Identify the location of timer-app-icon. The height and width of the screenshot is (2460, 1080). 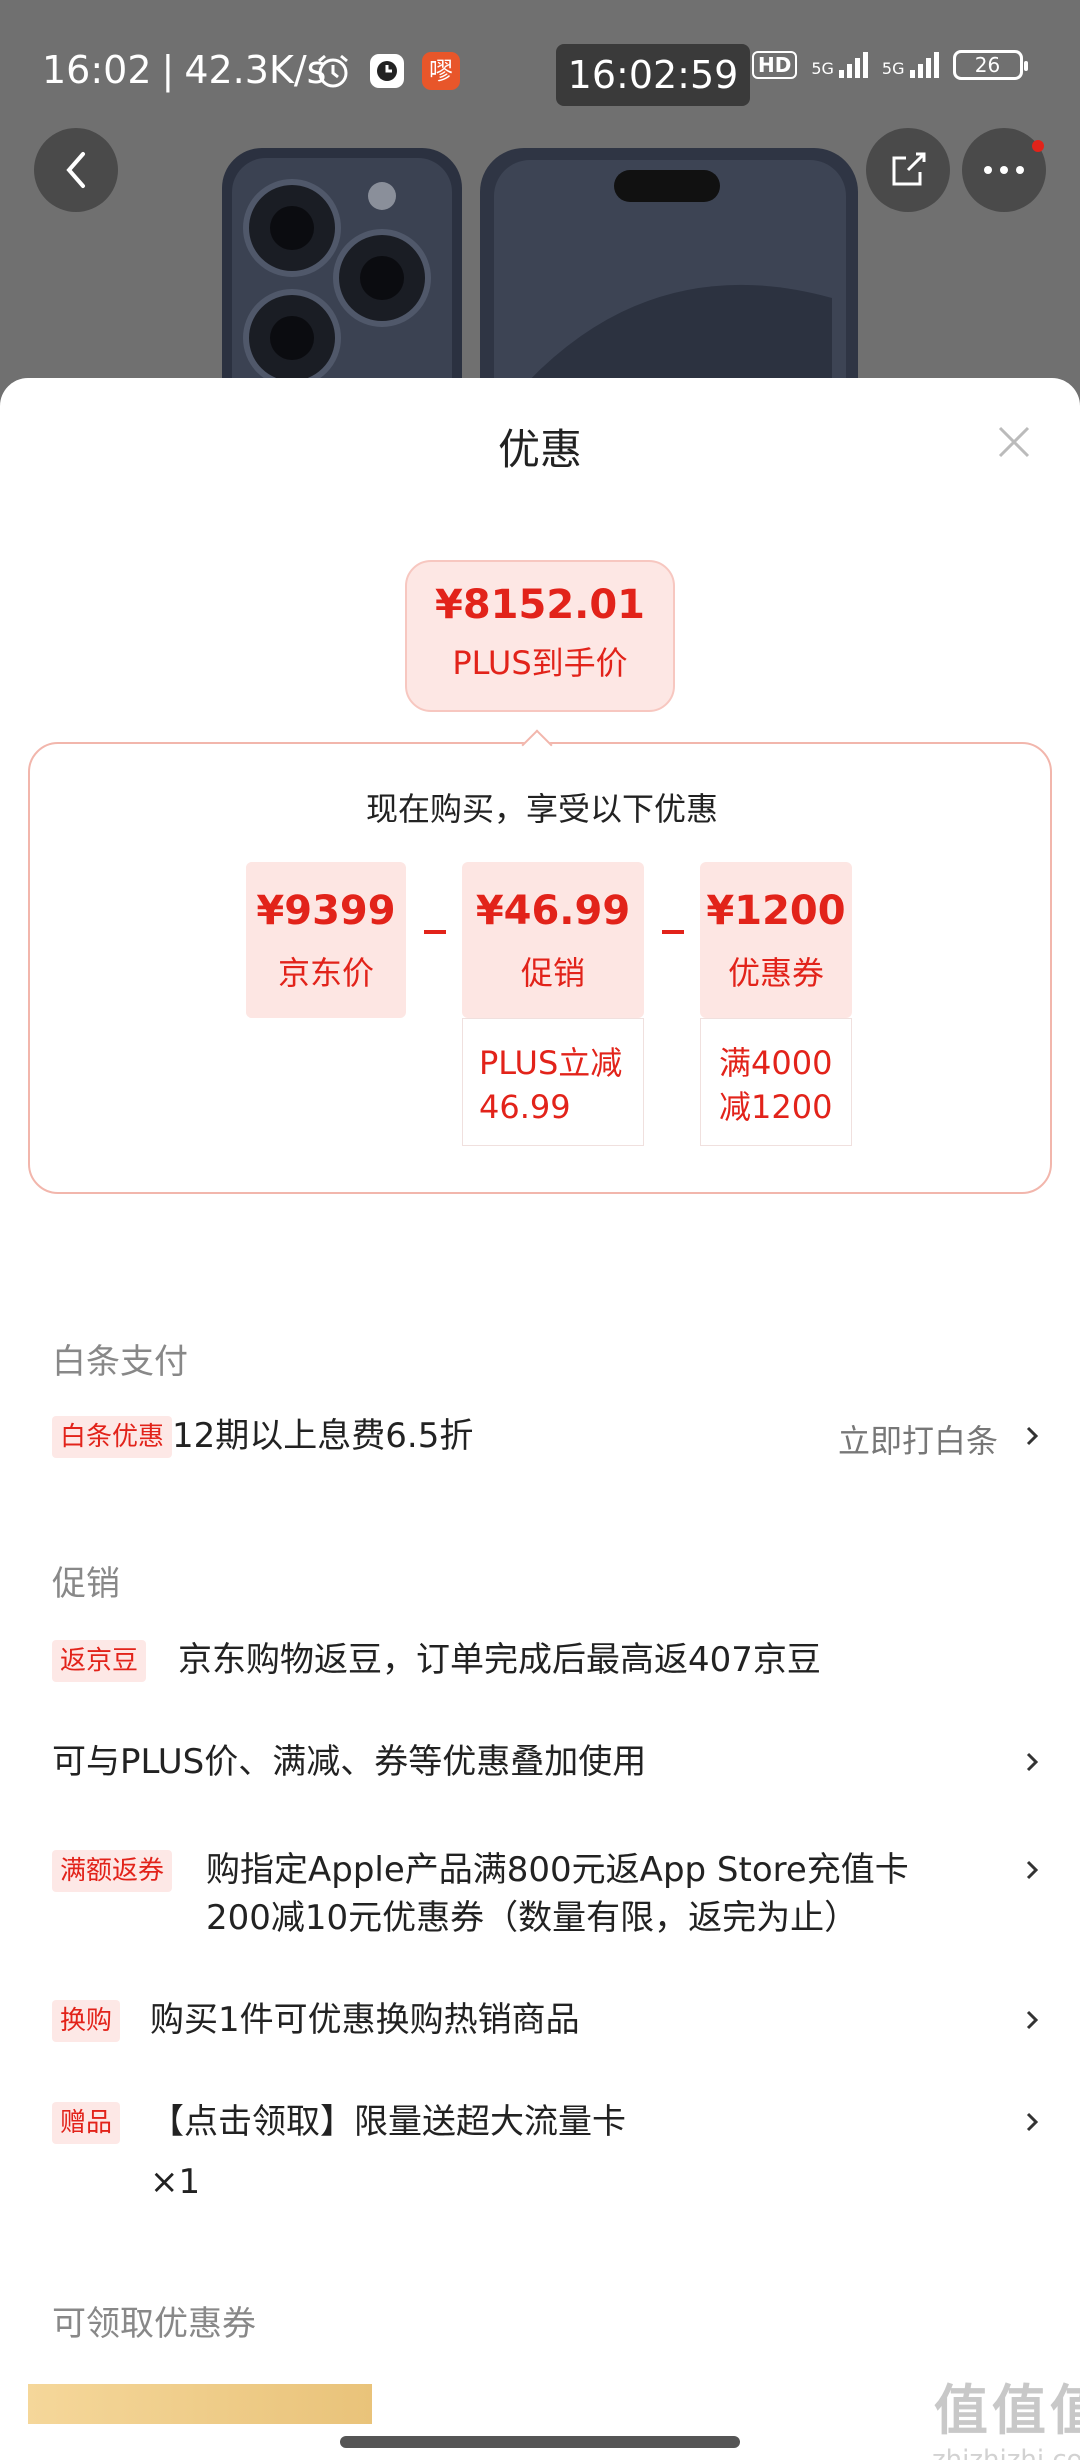
(387, 71).